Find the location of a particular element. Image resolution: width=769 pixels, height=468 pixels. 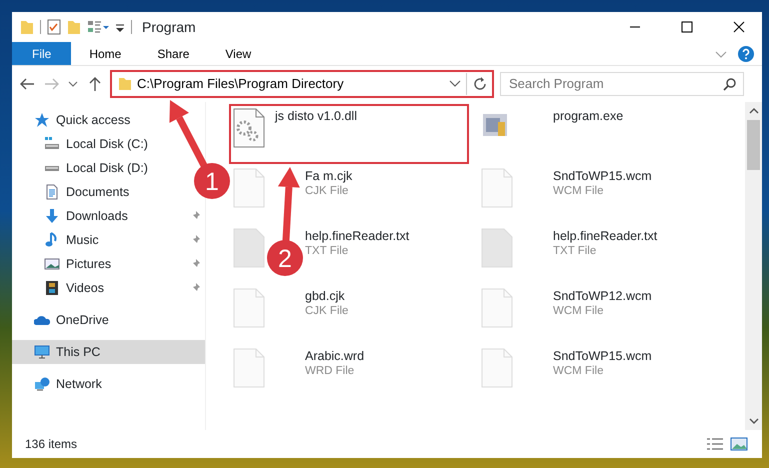

file-name: Fa m.cjk is located at coordinates (328, 176).